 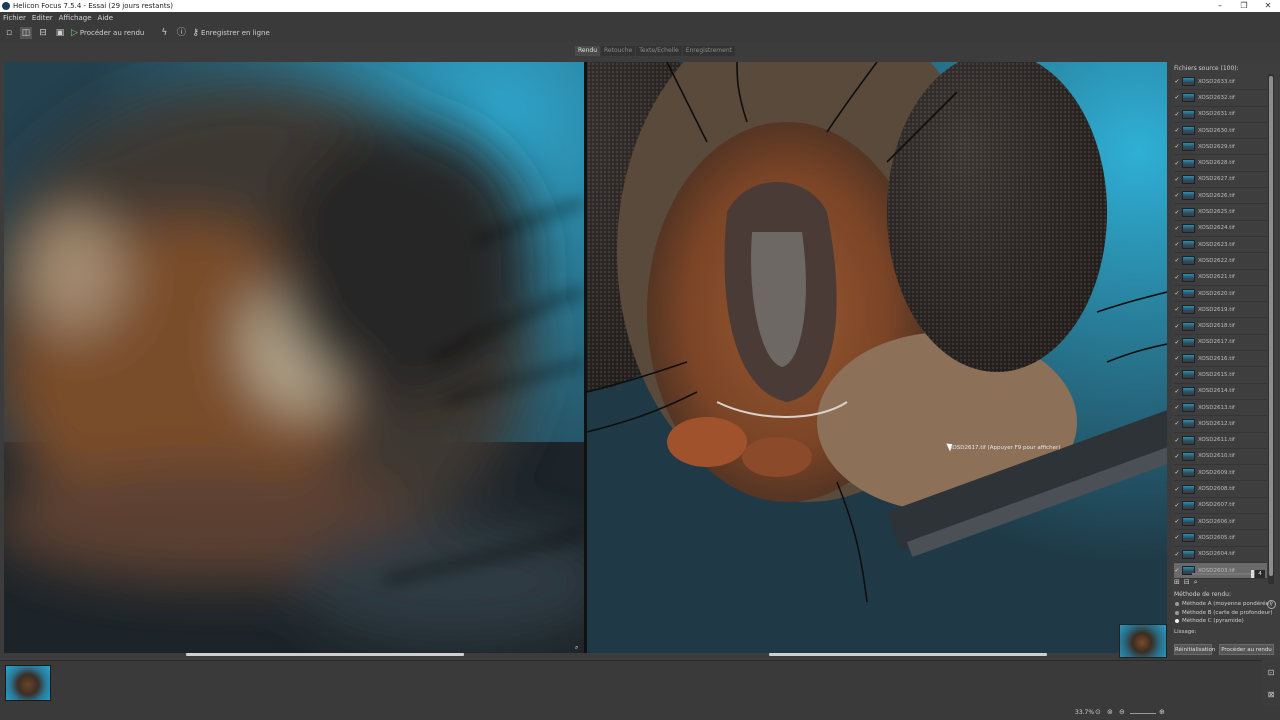 I want to click on smoothing-slider-knob, so click(x=1252, y=574).